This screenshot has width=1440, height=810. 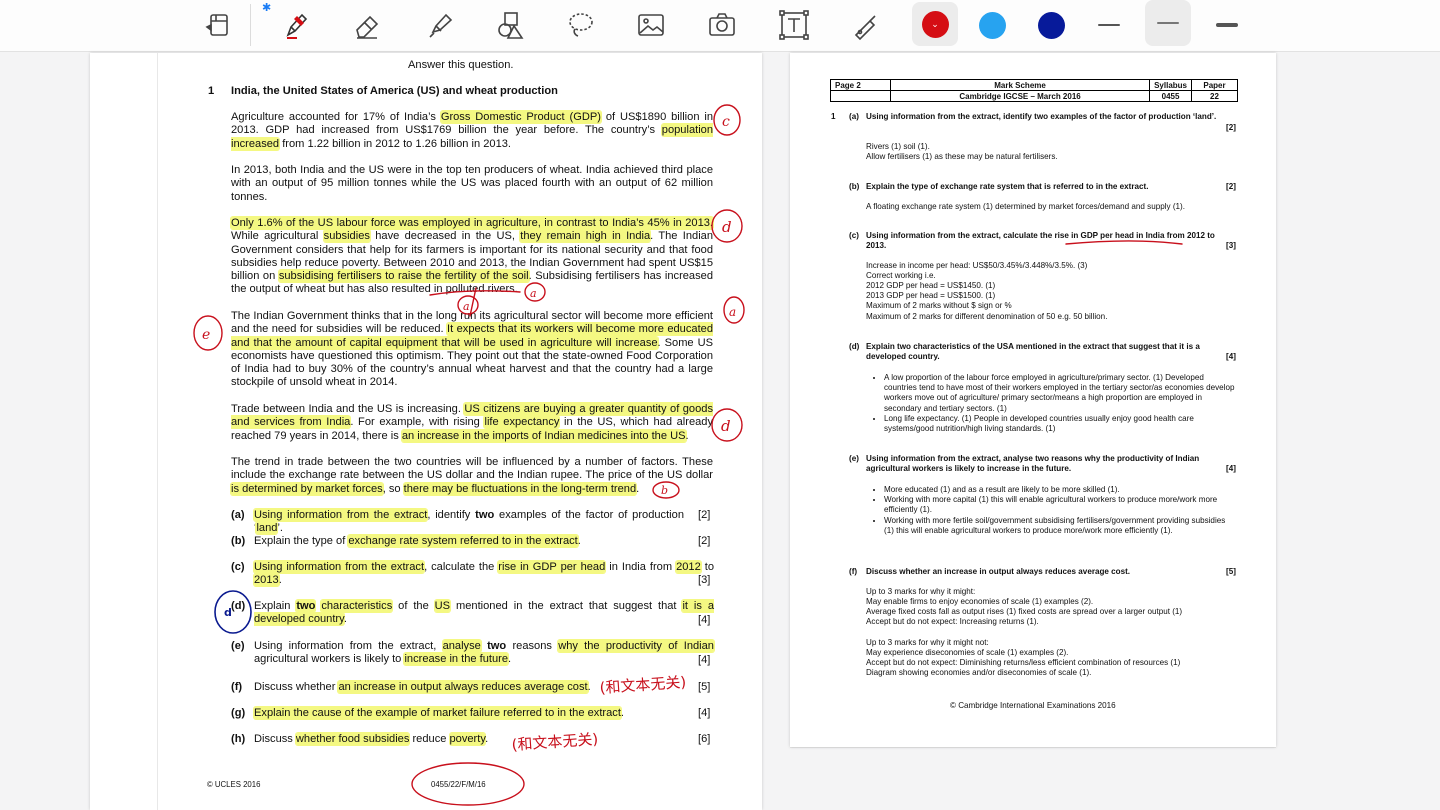 What do you see at coordinates (1170, 85) in the screenshot?
I see `header-syllabus-label: Syllabus` at bounding box center [1170, 85].